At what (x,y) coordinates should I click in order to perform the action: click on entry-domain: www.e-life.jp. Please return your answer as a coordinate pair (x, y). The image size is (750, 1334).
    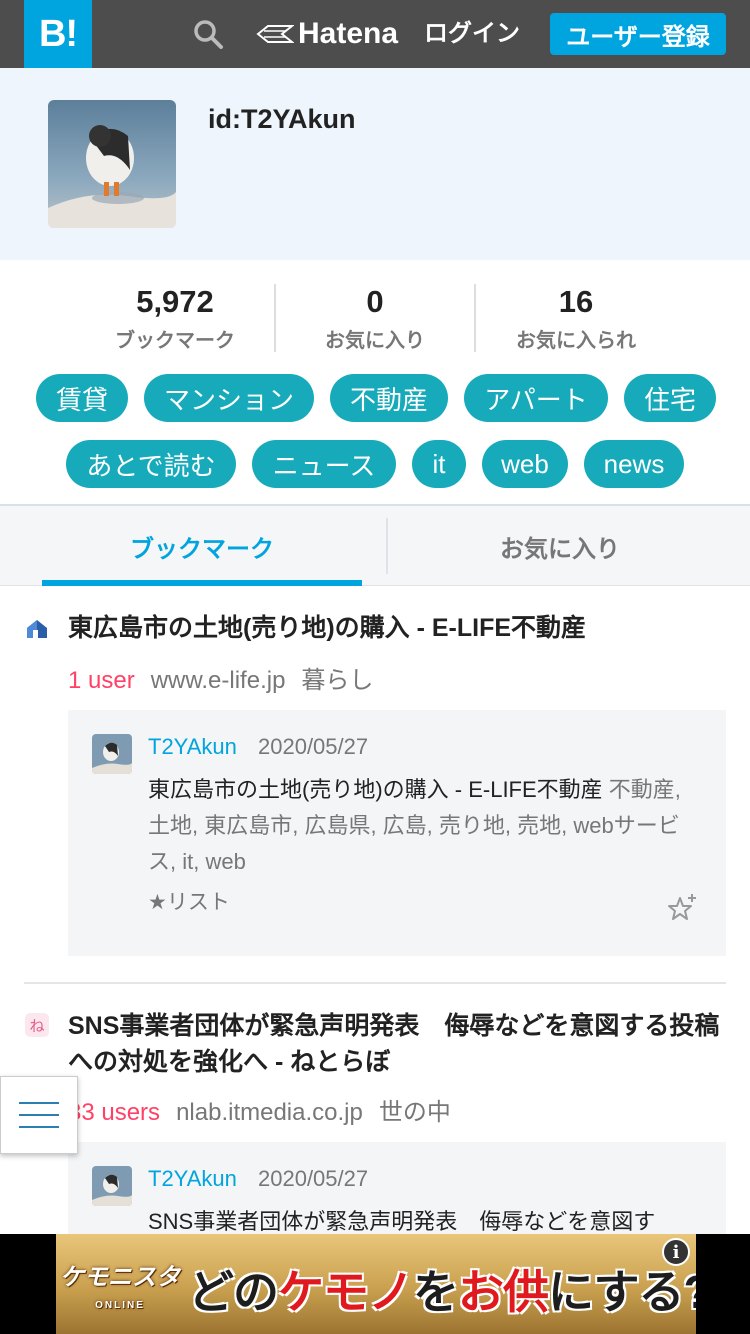
    Looking at the image, I should click on (218, 680).